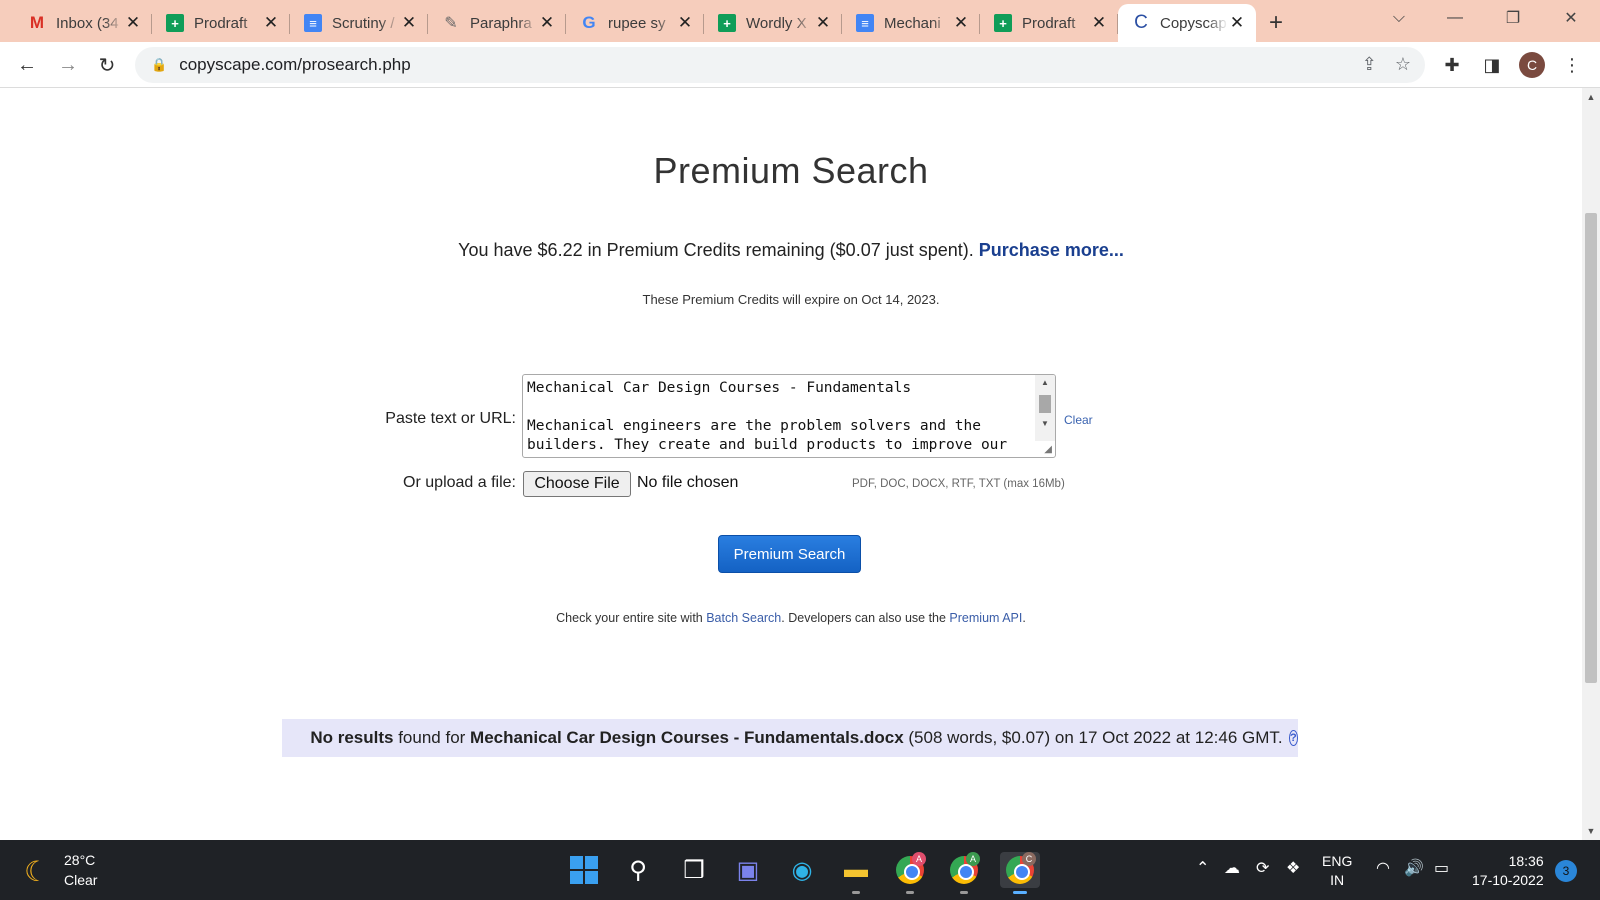 The width and height of the screenshot is (1600, 900). I want to click on tab-title: Paraphra, so click(501, 23).